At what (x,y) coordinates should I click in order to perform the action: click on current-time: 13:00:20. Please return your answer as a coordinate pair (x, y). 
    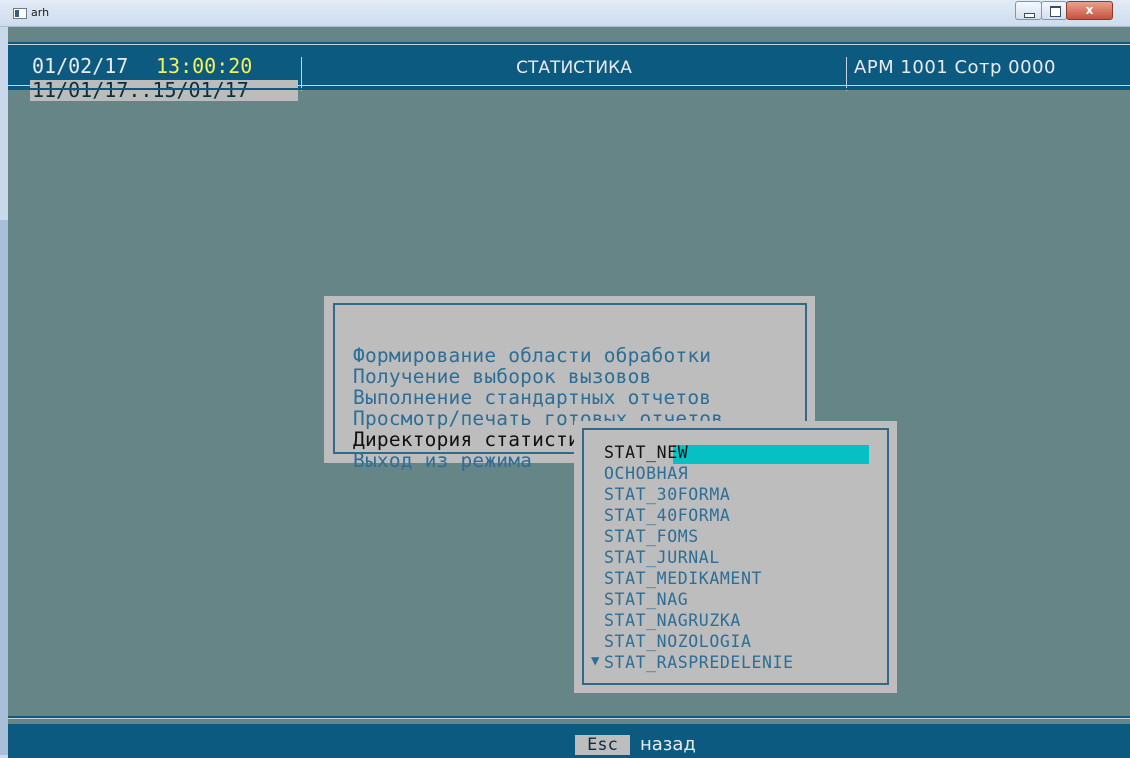
    Looking at the image, I should click on (204, 66).